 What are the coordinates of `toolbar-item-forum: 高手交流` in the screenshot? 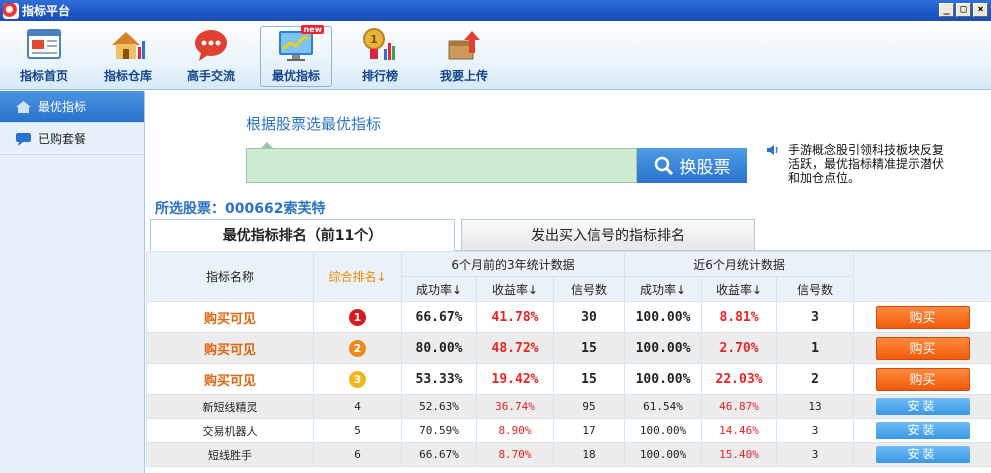 It's located at (211, 56).